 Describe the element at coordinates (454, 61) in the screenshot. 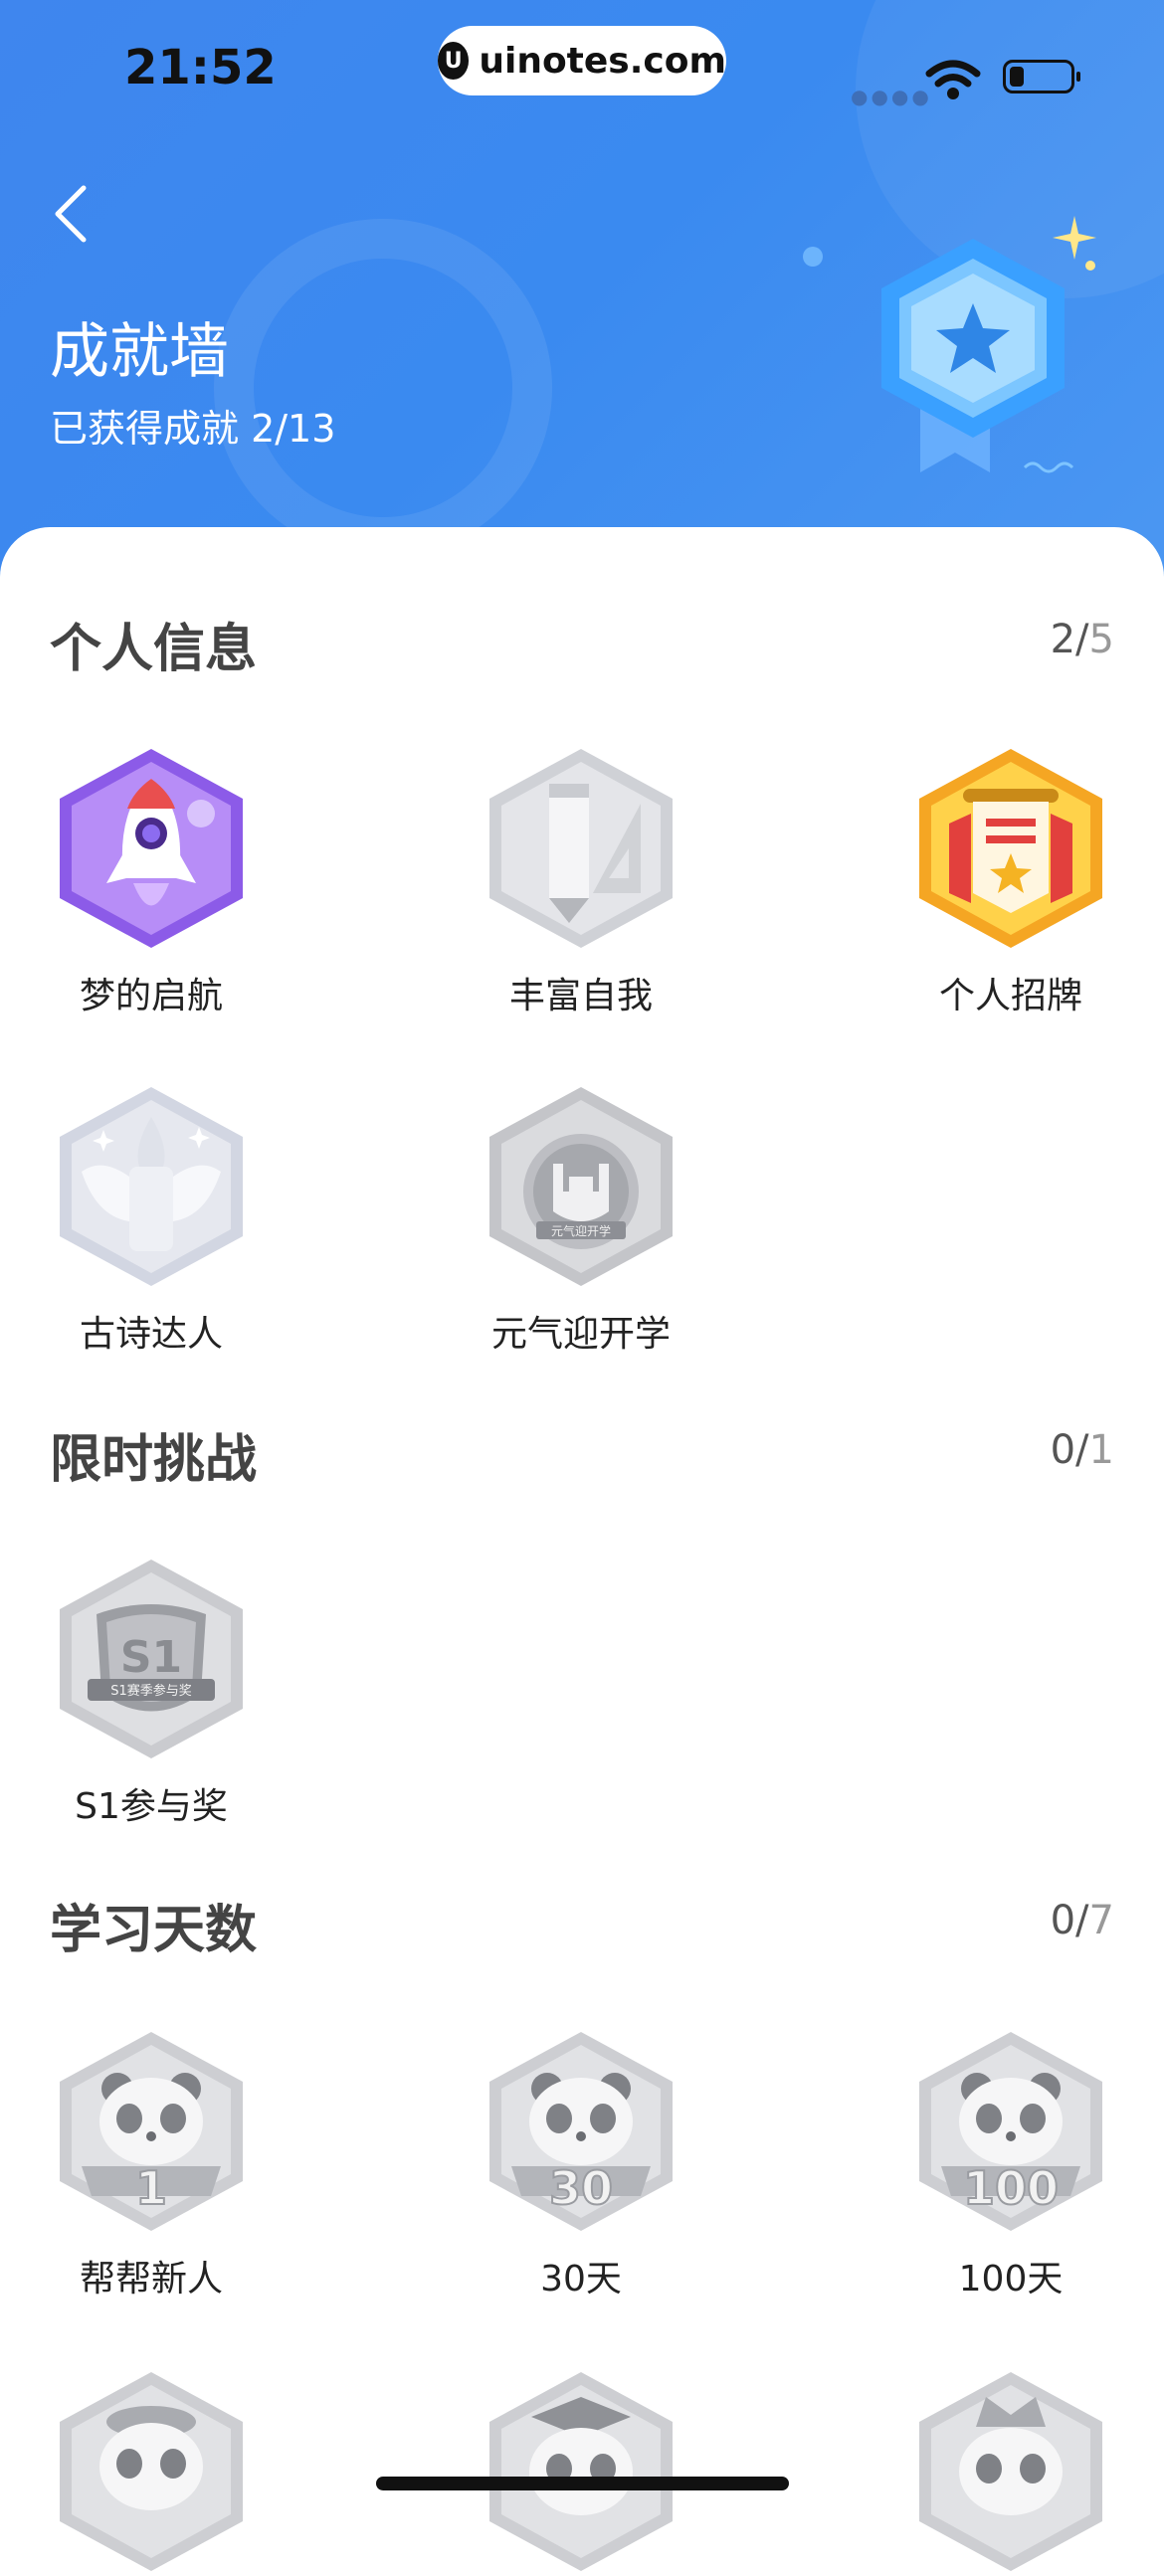

I see `uinotes-logo-icon: U` at that location.